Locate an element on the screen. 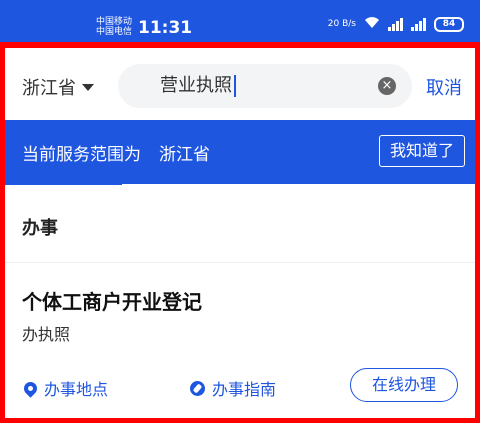 The image size is (480, 423). battery-indicator: 84 is located at coordinates (449, 24).